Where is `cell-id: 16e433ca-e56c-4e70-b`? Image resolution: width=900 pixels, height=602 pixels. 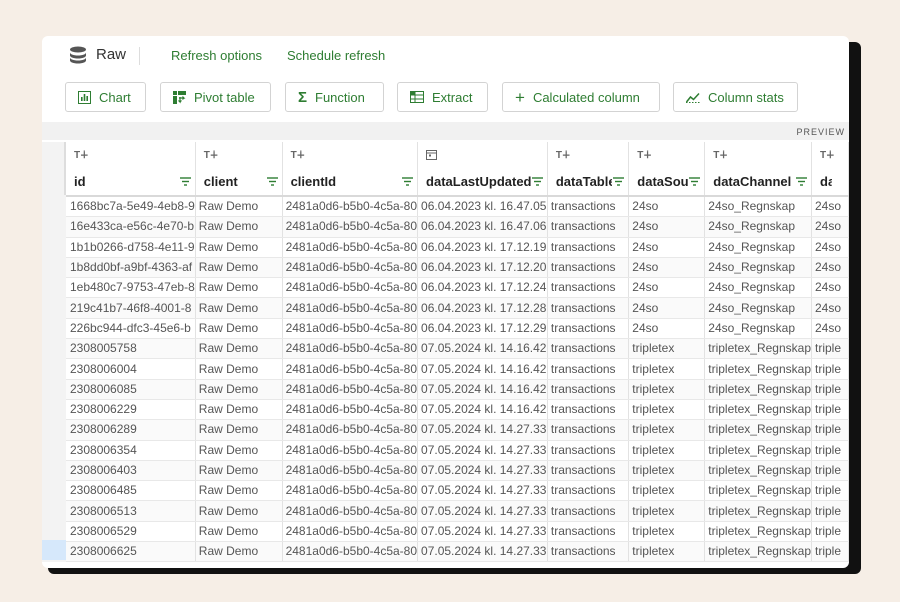
cell-id: 16e433ca-e56c-4e70-b is located at coordinates (131, 227).